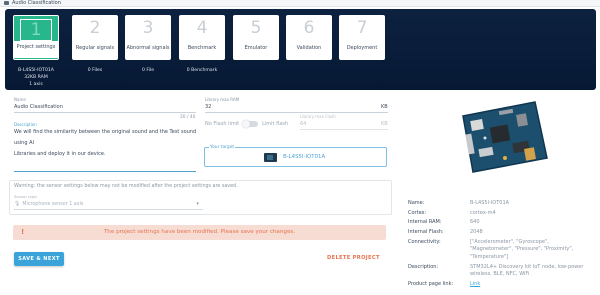 Image resolution: width=600 pixels, height=295 pixels. Describe the element at coordinates (318, 116) in the screenshot. I see `flash-label: Library max Flash` at that location.